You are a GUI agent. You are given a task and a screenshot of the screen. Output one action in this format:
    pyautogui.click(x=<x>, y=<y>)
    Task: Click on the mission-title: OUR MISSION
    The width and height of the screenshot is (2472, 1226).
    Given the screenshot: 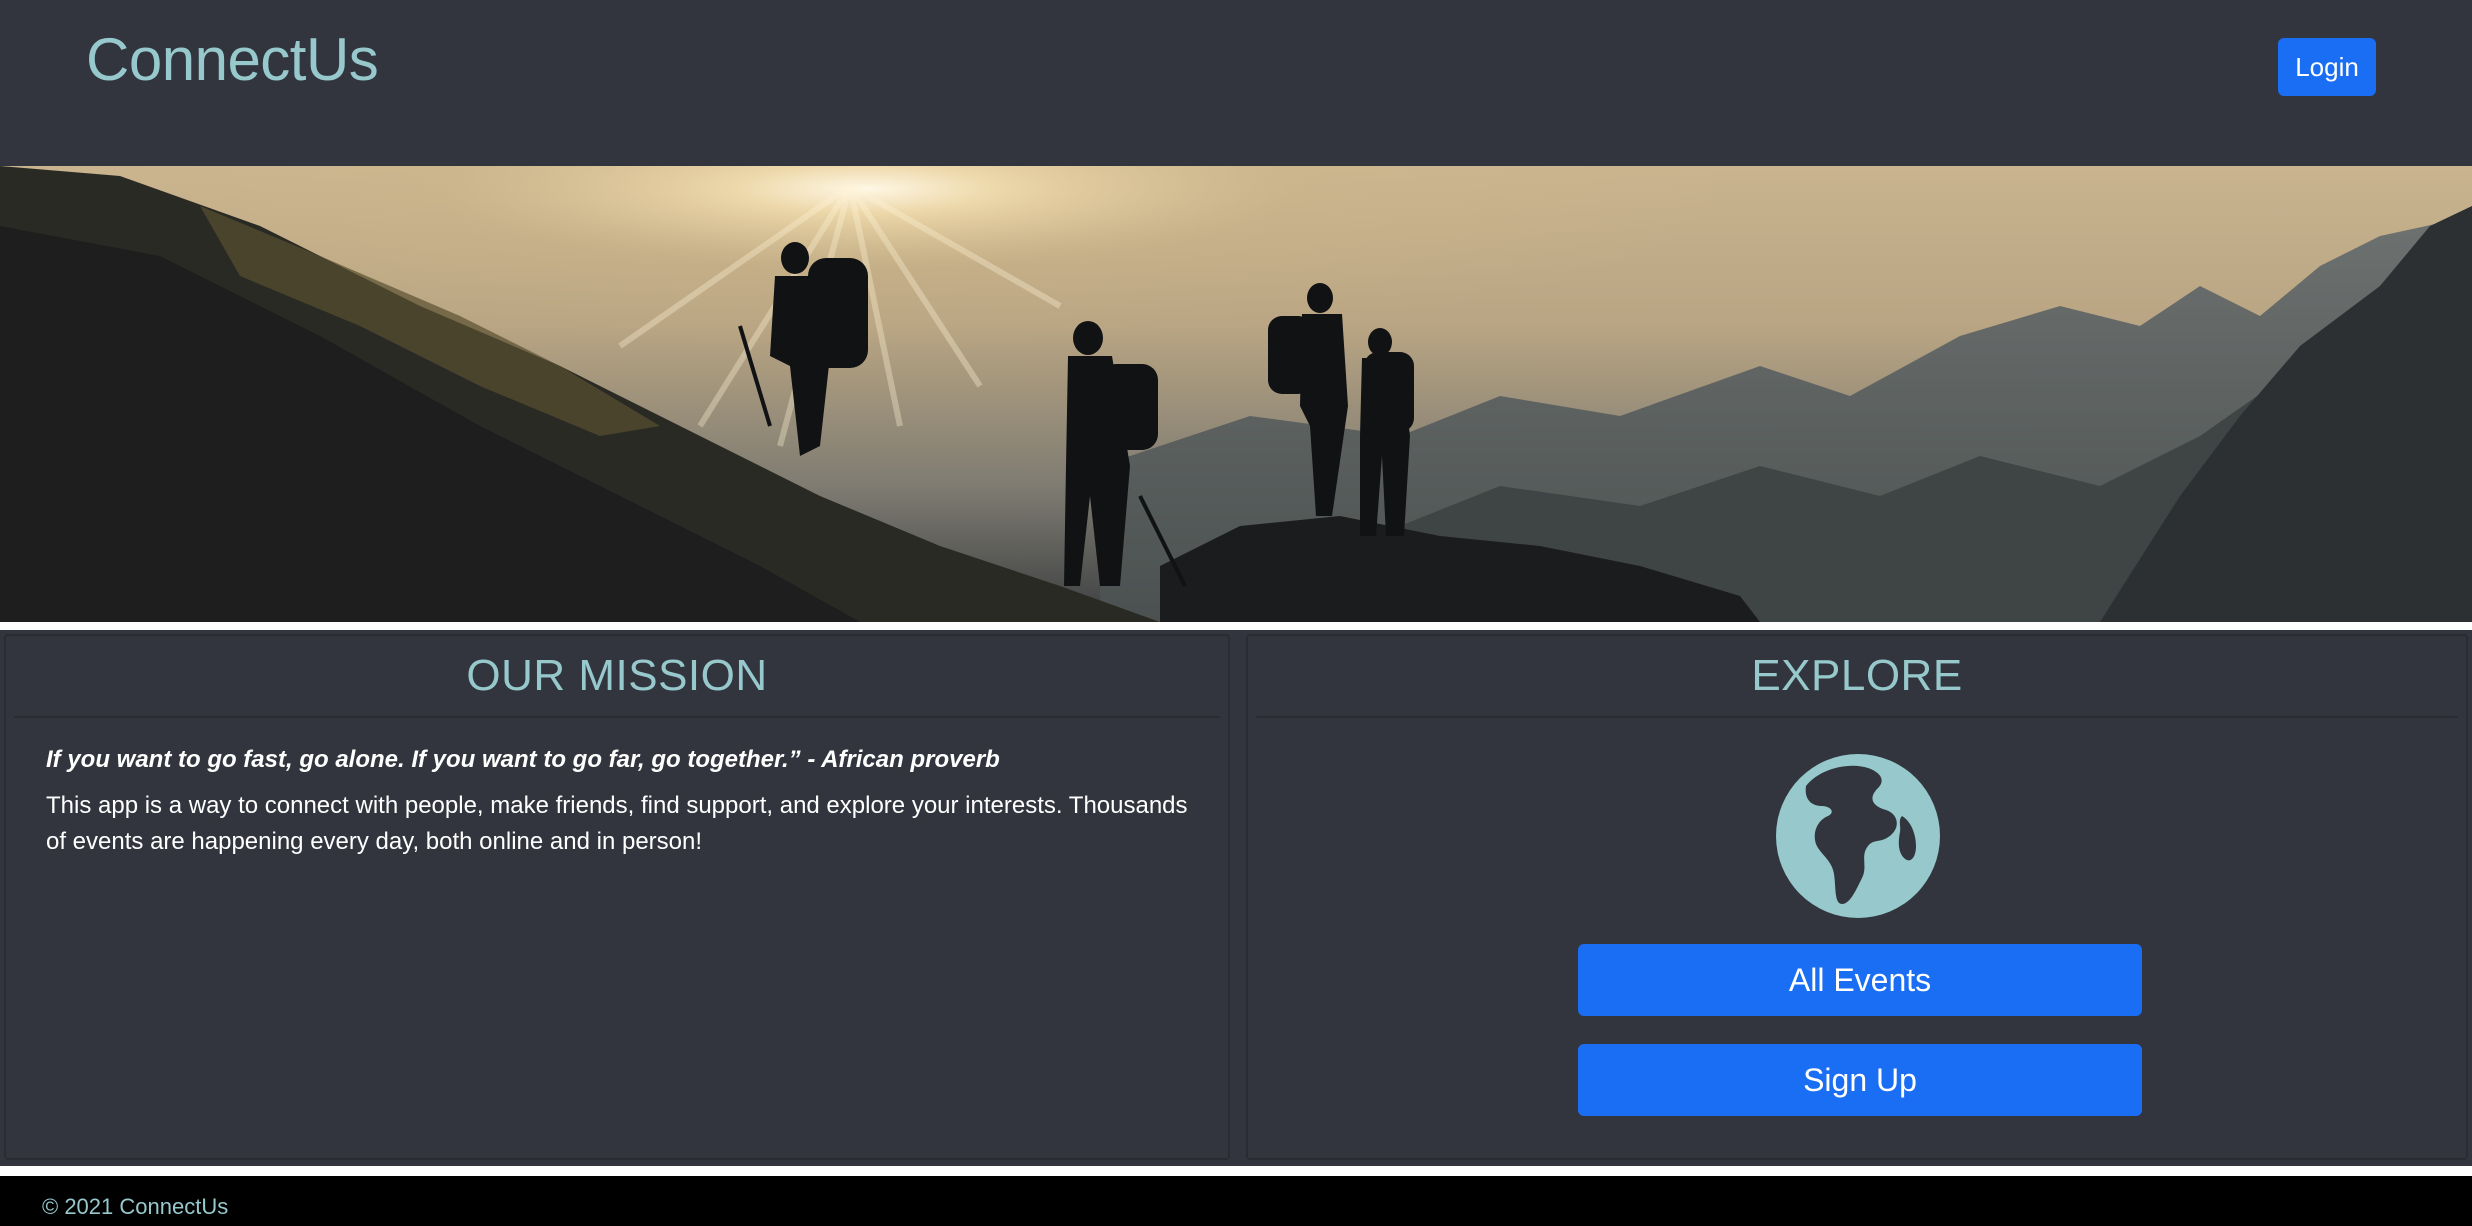 What is the action you would take?
    pyautogui.click(x=617, y=675)
    